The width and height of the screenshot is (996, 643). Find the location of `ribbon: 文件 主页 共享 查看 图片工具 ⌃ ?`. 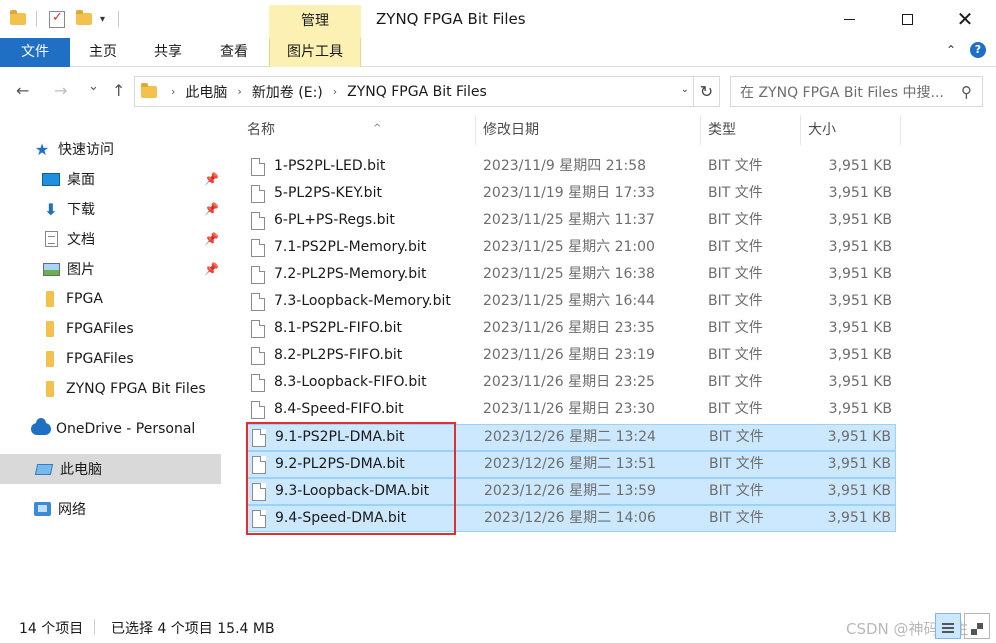

ribbon: 文件 主页 共享 查看 图片工具 ⌃ ? is located at coordinates (498, 52).